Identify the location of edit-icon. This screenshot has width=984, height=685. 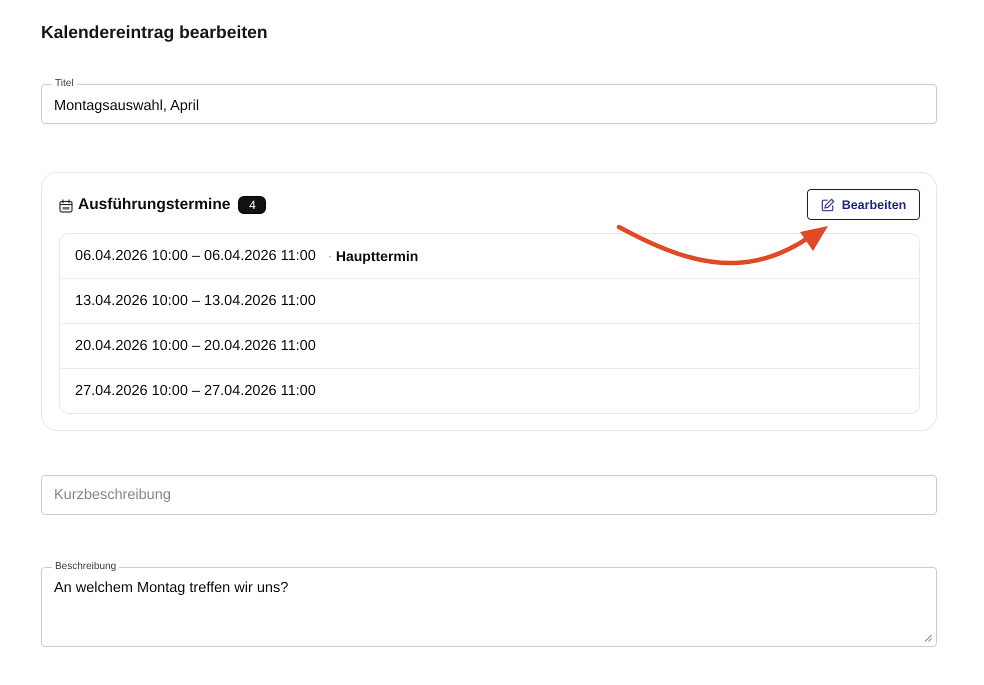
(827, 205).